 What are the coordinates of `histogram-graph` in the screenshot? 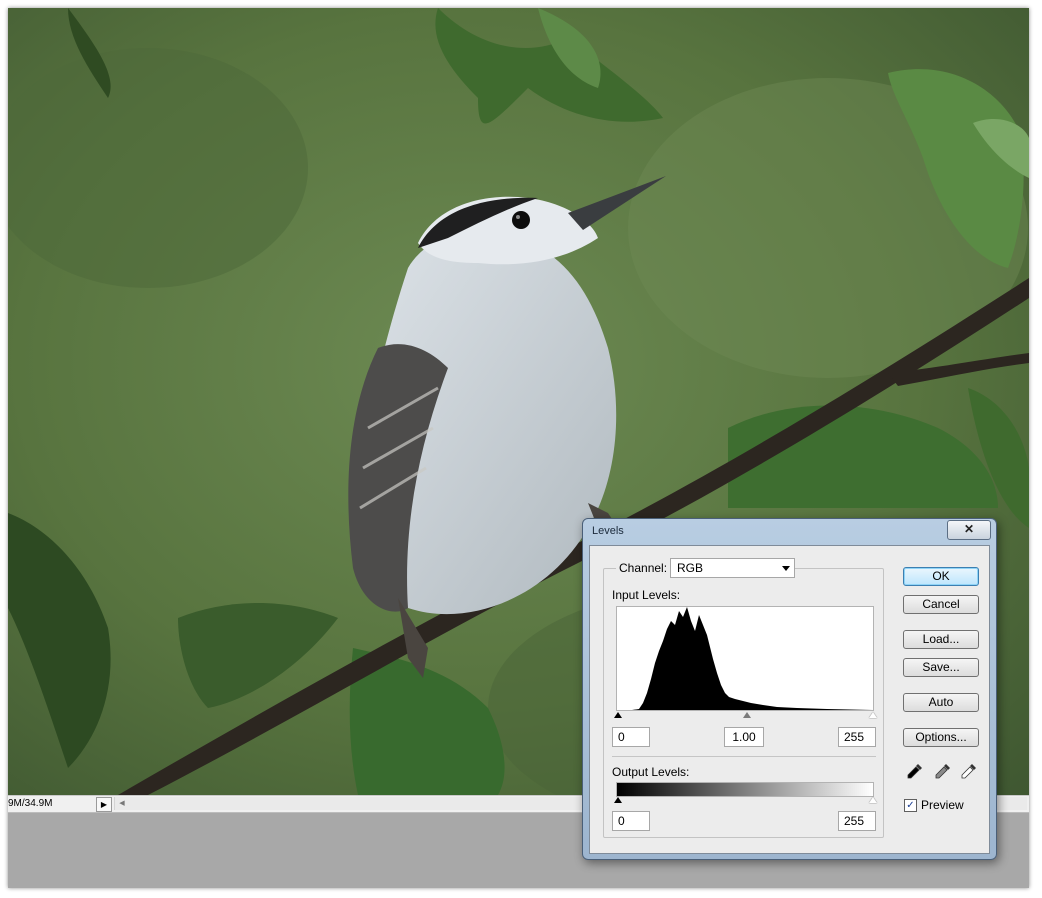 It's located at (745, 658).